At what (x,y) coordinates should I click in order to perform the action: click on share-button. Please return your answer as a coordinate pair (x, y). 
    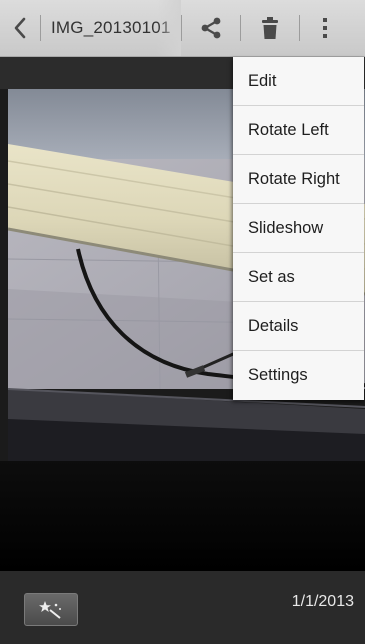
    Looking at the image, I should click on (211, 28).